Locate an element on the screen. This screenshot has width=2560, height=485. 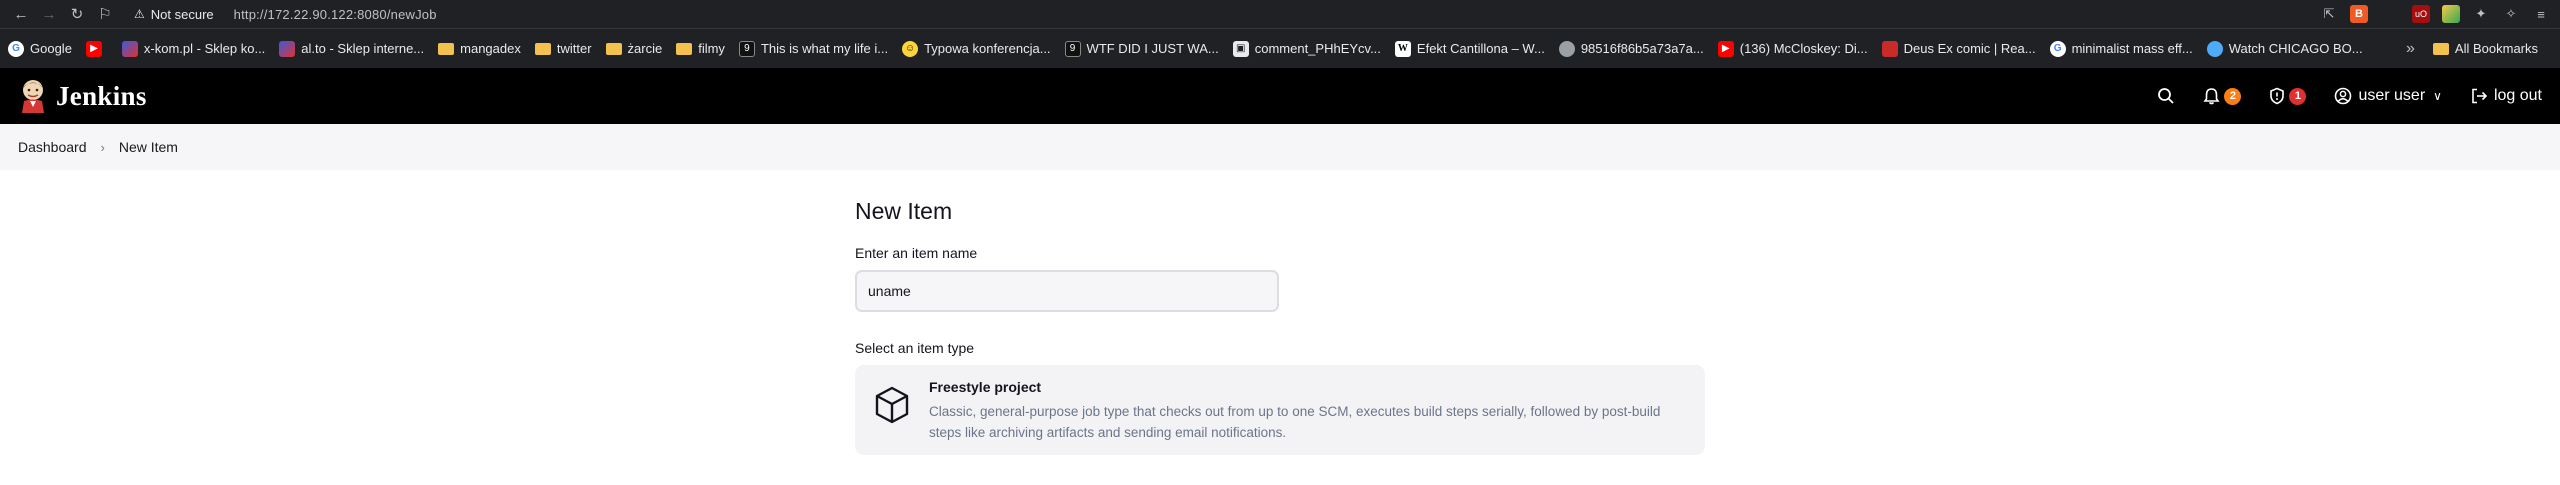
toolbar-right: ⇱ B uO ✦ ✧ ≡ is located at coordinates (2435, 14).